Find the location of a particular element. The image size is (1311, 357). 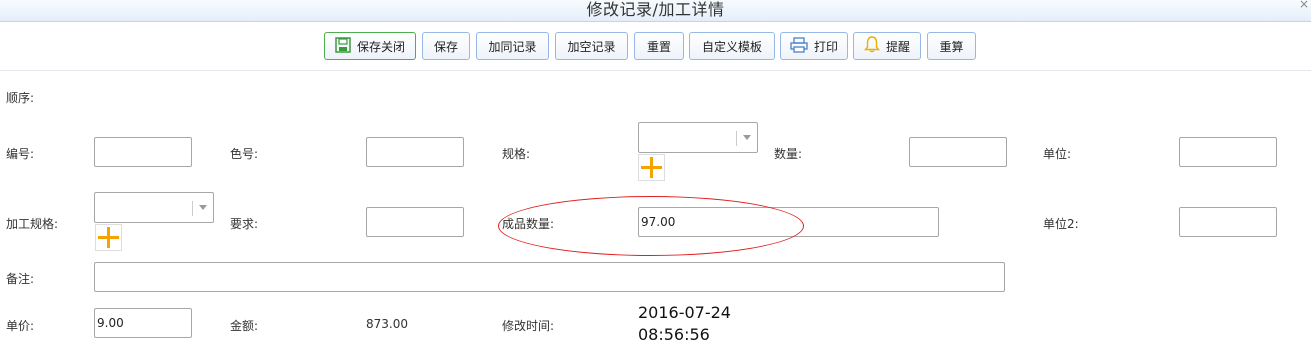

unit2-input is located at coordinates (1228, 222).